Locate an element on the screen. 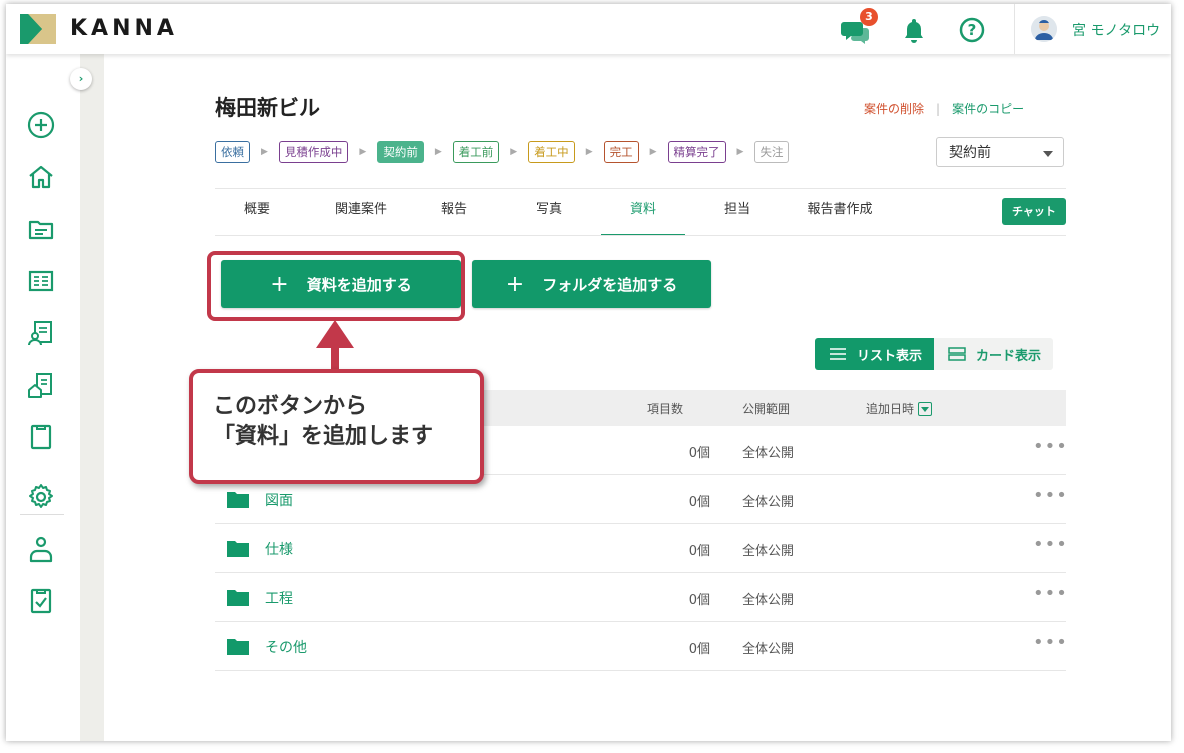 Image resolution: width=1184 pixels, height=753 pixels. tab-report-creation: 報告書作成 is located at coordinates (840, 216).